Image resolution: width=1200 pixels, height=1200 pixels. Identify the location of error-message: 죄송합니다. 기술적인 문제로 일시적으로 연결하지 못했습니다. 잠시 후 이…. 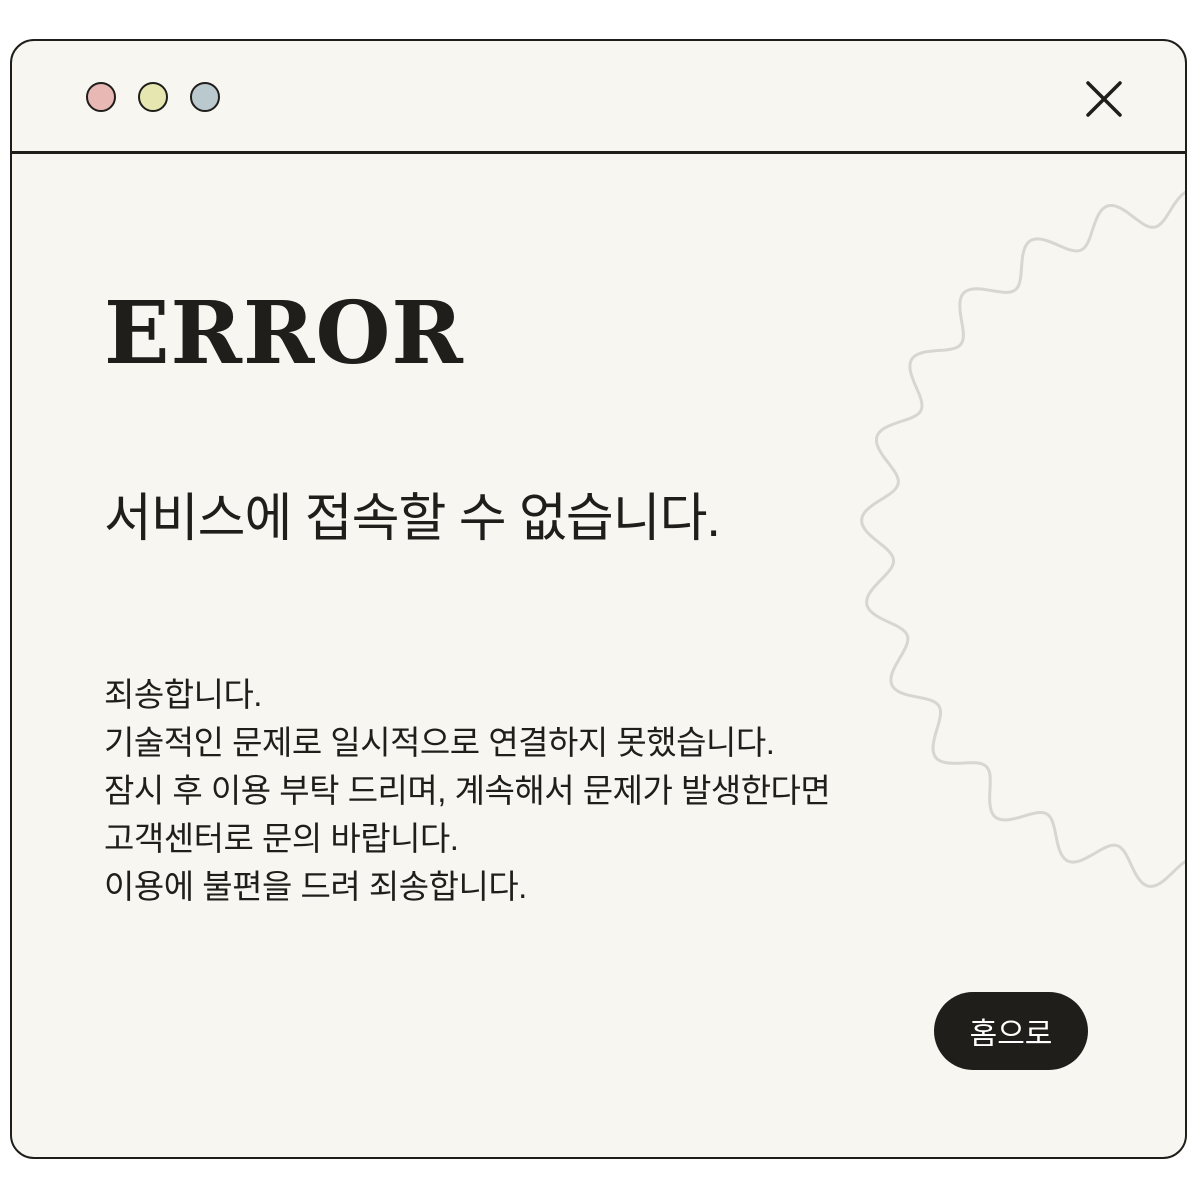
(494, 791).